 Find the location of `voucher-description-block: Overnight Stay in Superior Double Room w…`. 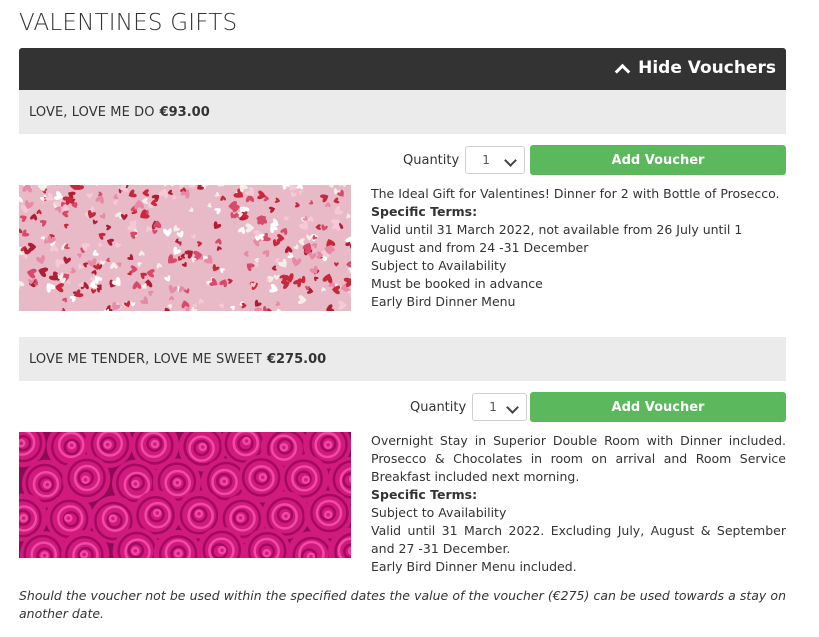

voucher-description-block: Overnight Stay in Superior Double Room w… is located at coordinates (578, 504).